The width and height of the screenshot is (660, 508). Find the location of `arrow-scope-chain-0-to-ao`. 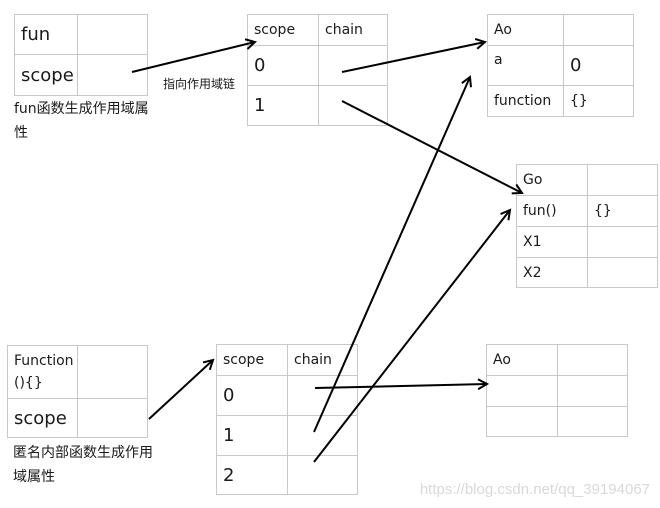

arrow-scope-chain-0-to-ao is located at coordinates (413, 57).